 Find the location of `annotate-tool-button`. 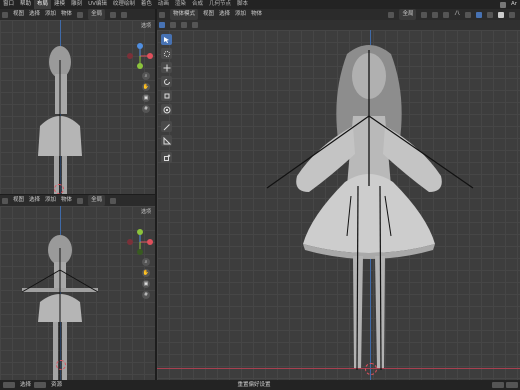

annotate-tool-button is located at coordinates (166, 126).